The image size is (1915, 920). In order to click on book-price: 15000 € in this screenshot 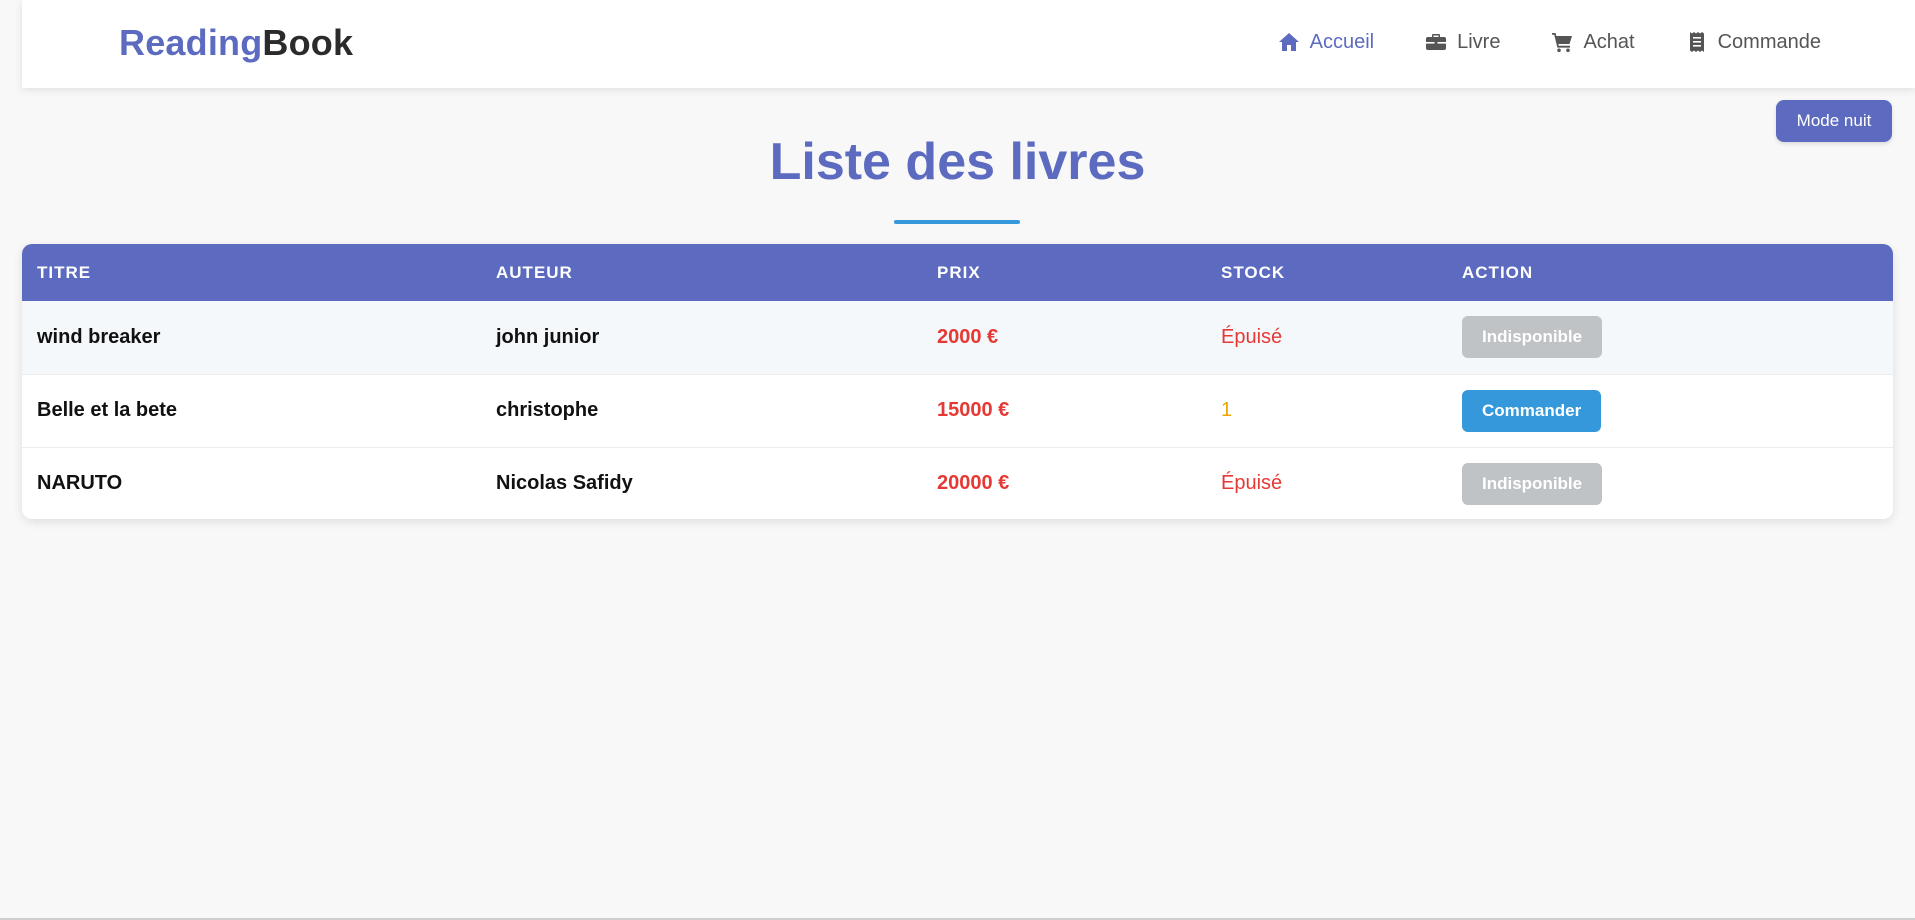, I will do `click(973, 410)`.